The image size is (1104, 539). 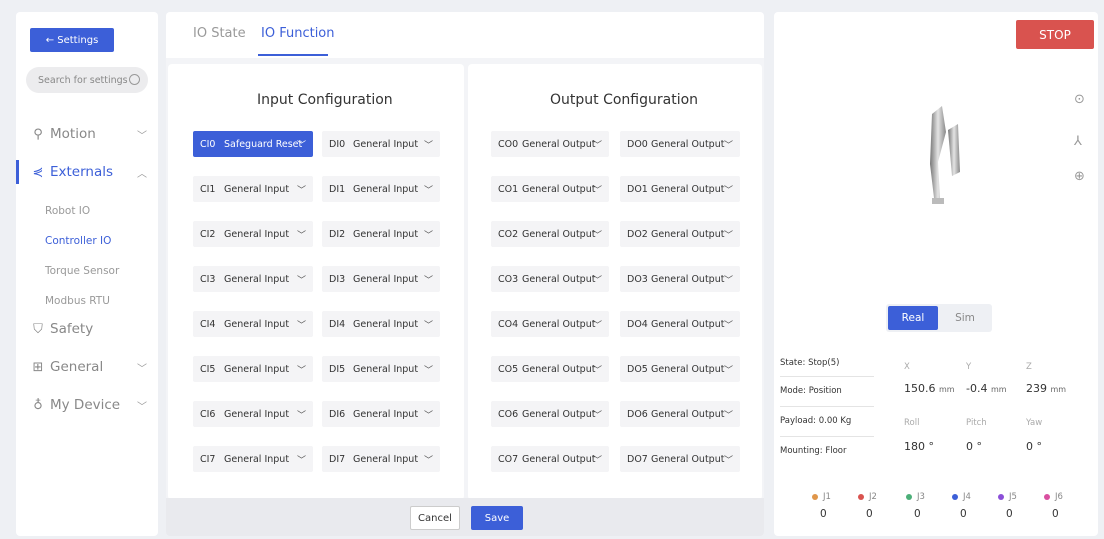 I want to click on save-button: Save, so click(x=497, y=518).